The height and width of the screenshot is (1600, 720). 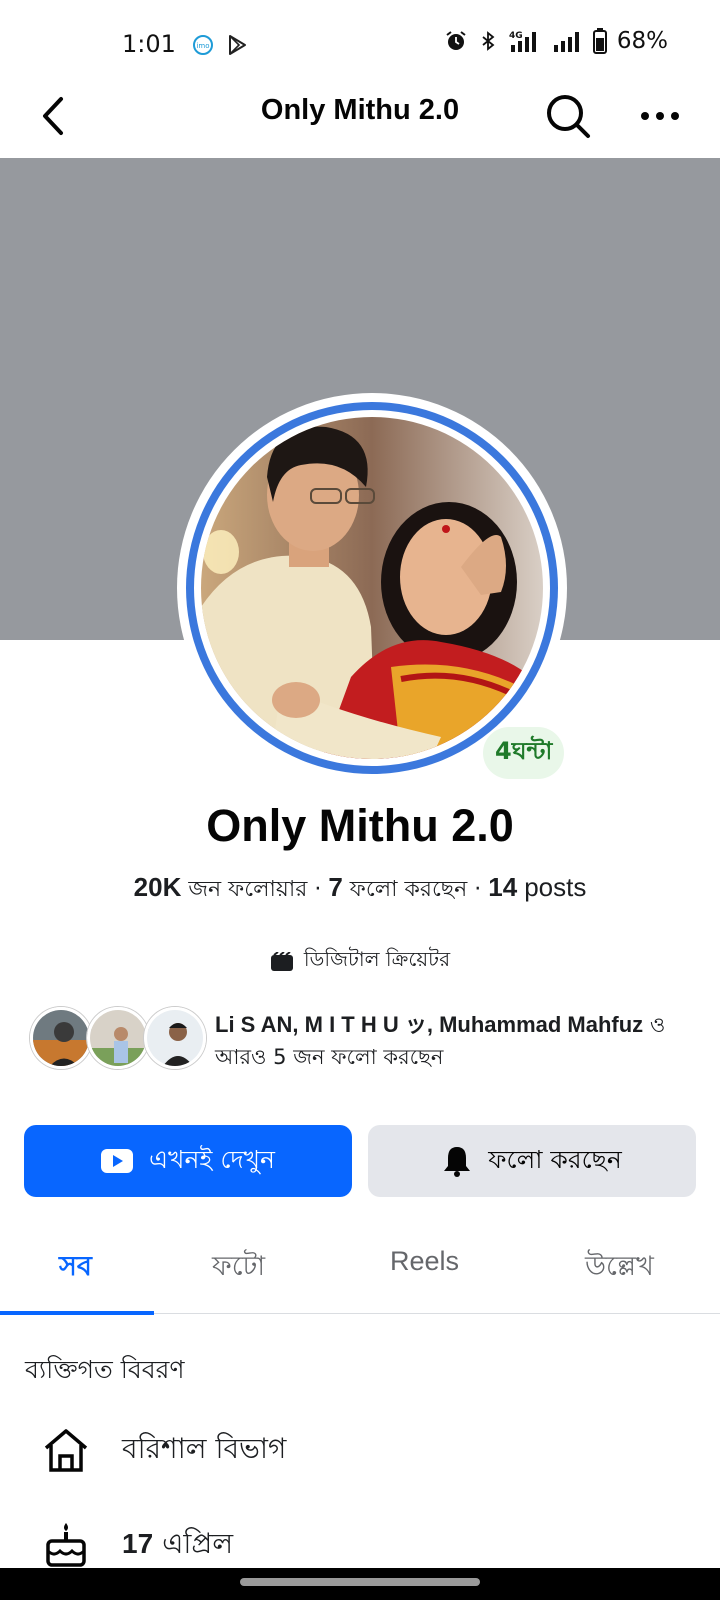 What do you see at coordinates (370, 1450) in the screenshot?
I see `location-row: বরিশাল বিভাগ` at bounding box center [370, 1450].